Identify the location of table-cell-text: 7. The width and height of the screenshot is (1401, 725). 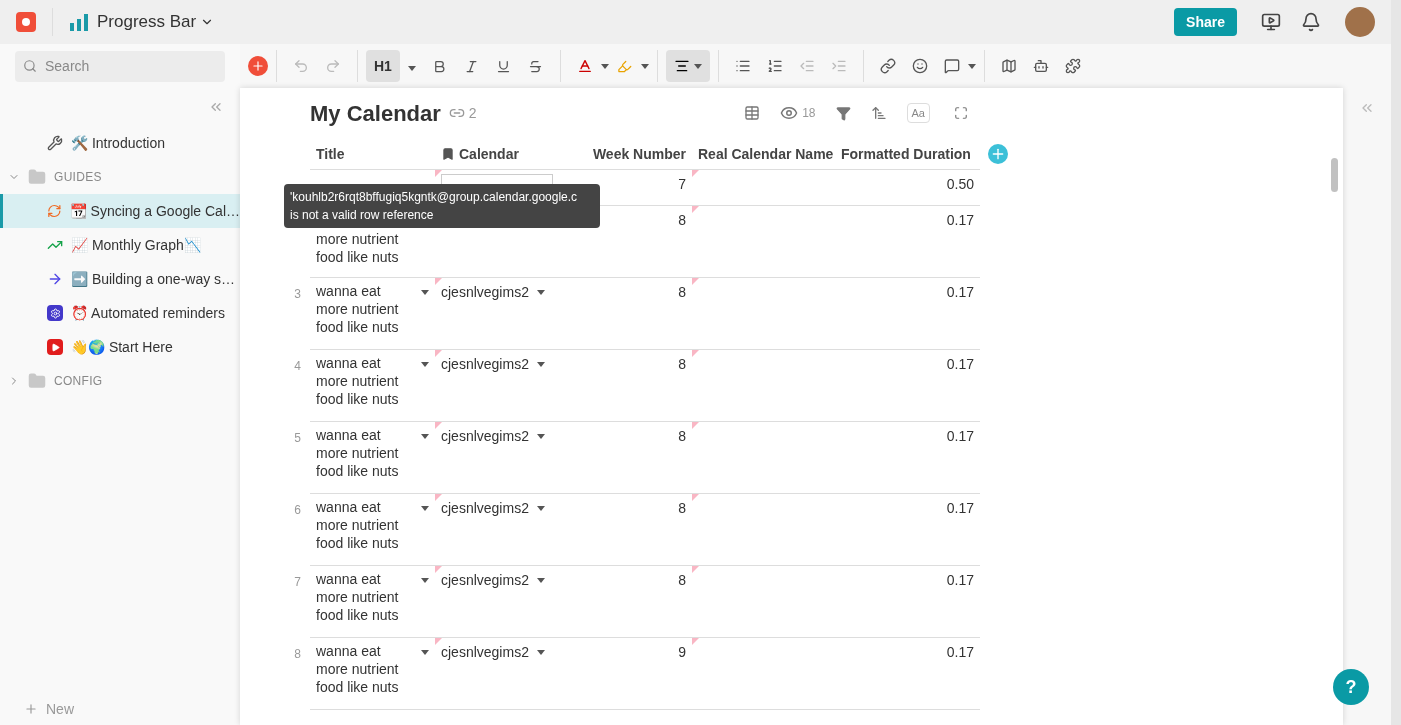
(682, 184).